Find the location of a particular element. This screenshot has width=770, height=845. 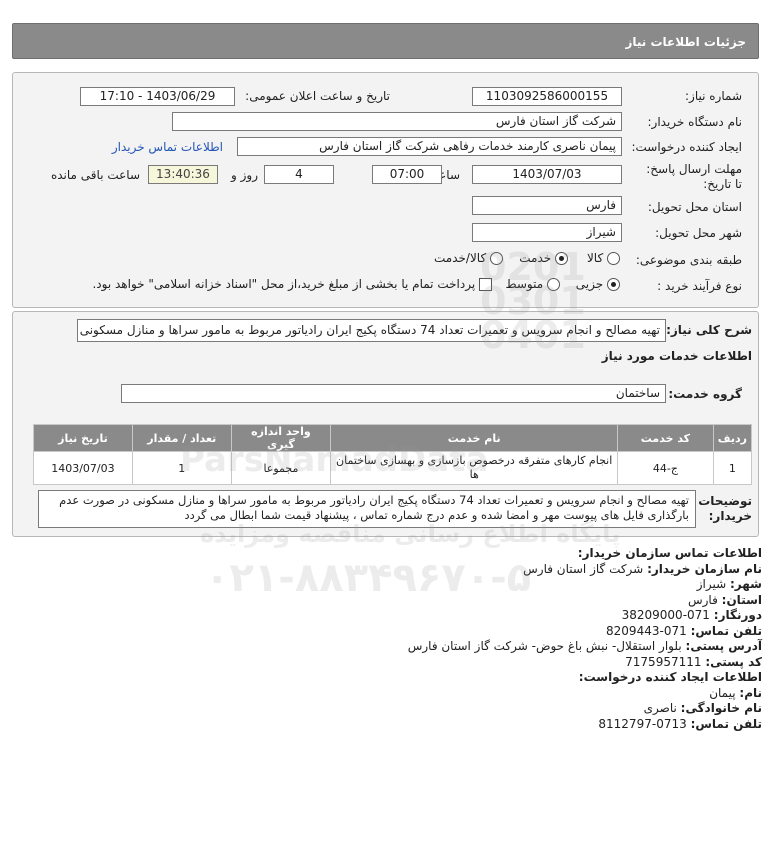

creator-name-label: نام: is located at coordinates (750, 692).